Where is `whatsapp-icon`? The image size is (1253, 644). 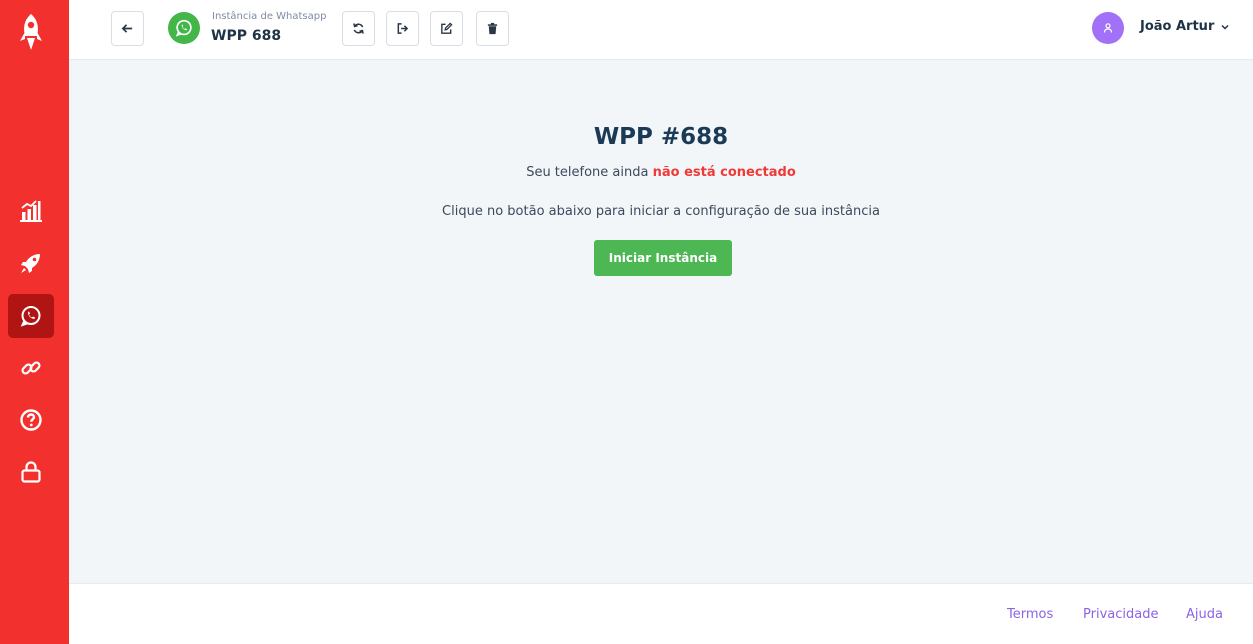
whatsapp-icon is located at coordinates (30, 316).